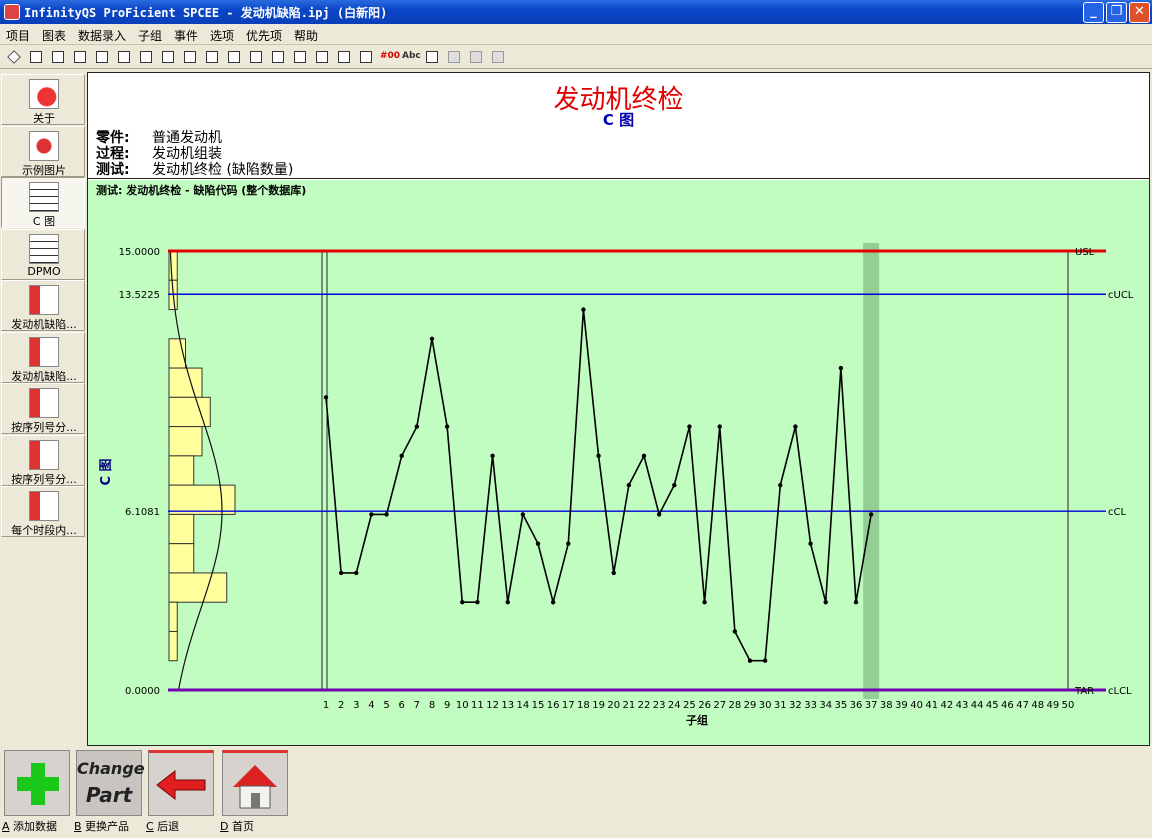 The width and height of the screenshot is (1152, 838). I want to click on summary-icon, so click(234, 57).